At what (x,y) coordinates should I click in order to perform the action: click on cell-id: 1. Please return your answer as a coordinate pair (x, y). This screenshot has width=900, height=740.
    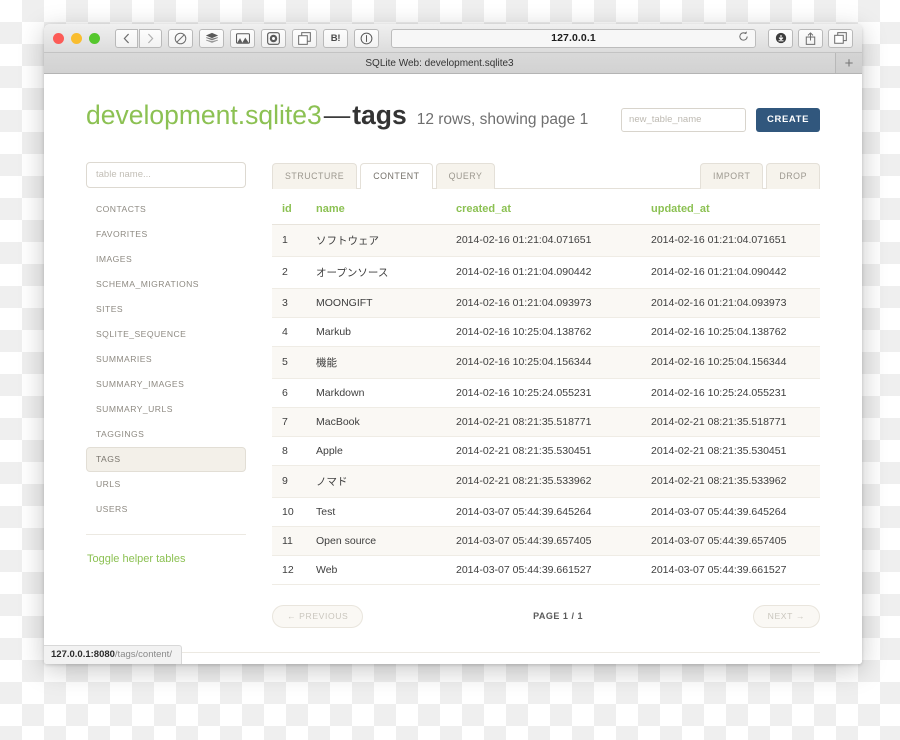
    Looking at the image, I should click on (289, 240).